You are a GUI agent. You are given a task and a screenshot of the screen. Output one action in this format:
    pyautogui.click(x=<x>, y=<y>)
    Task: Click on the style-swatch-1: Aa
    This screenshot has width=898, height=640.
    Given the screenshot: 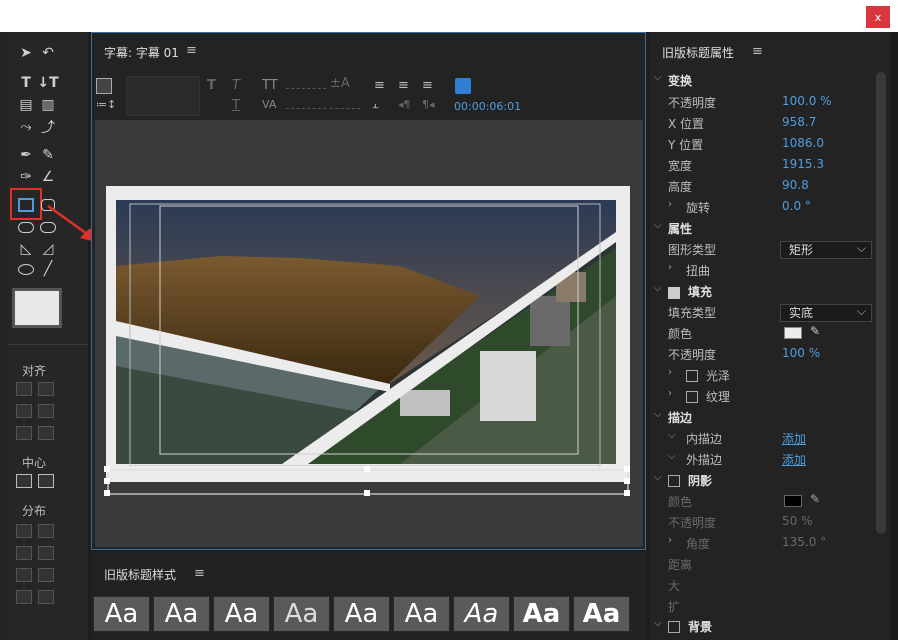 What is the action you would take?
    pyautogui.click(x=121, y=614)
    